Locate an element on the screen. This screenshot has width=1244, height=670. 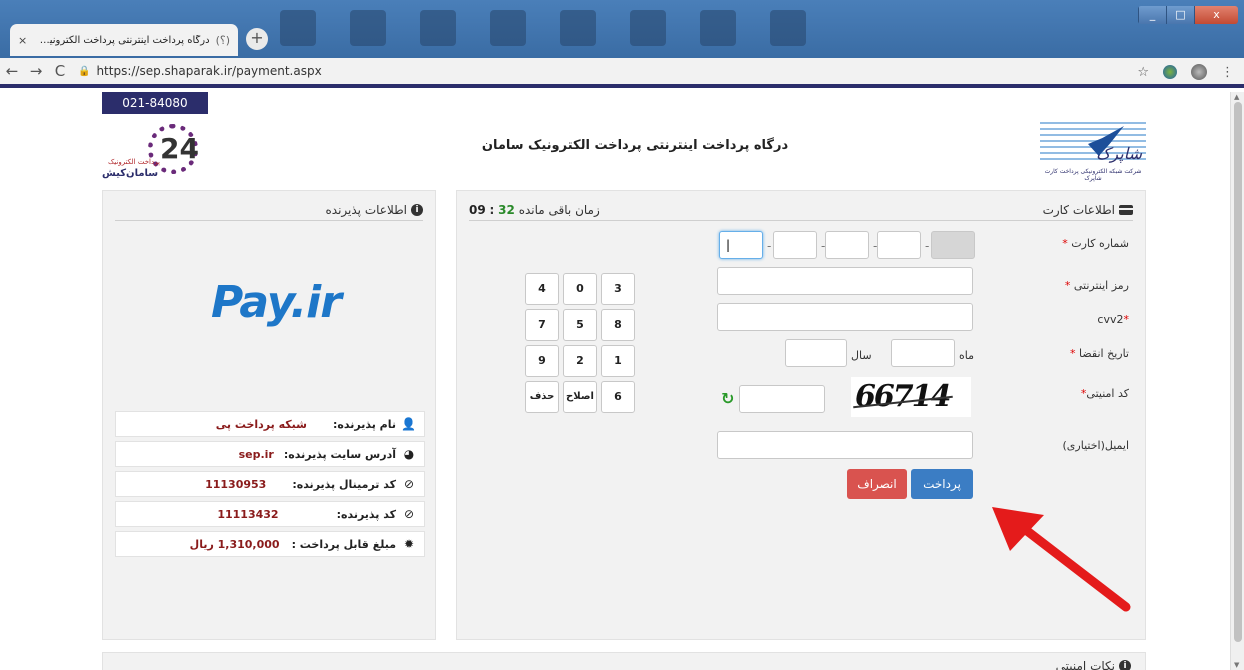
card-panel-header: اطلاعات کارت زمان باقی مانده 32 : 09 is located at coordinates (801, 210).